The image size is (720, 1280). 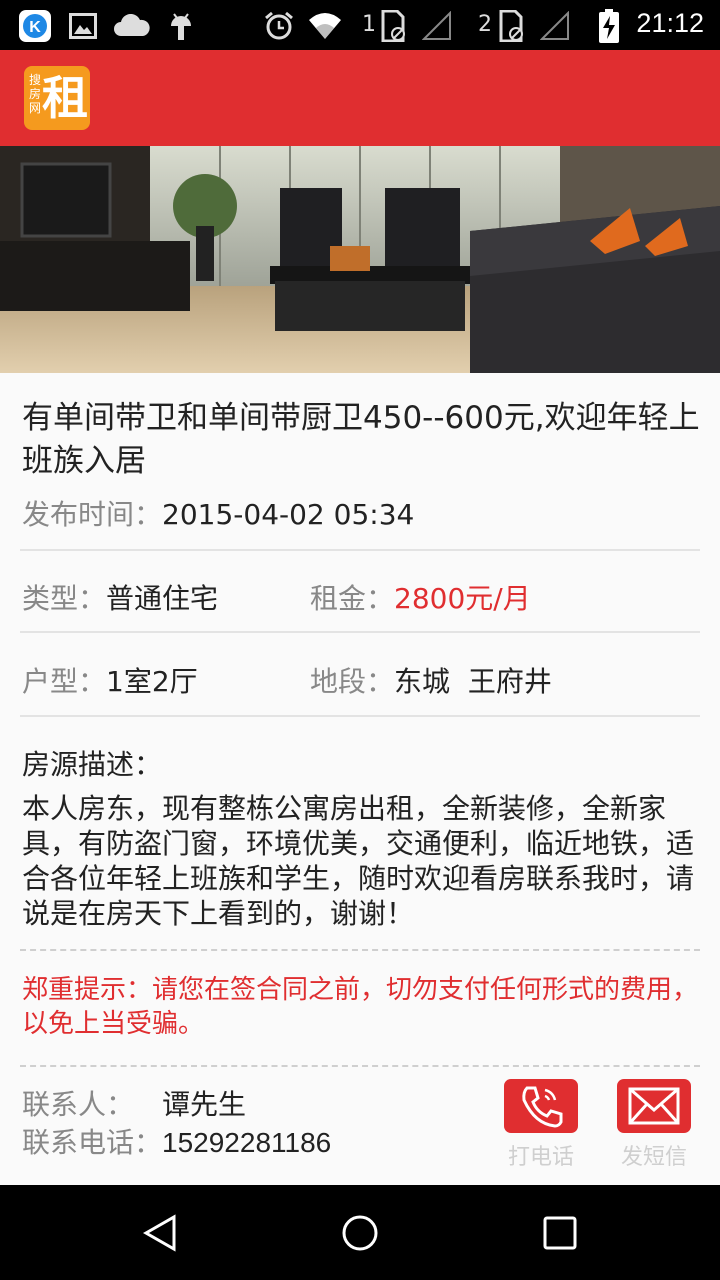 What do you see at coordinates (560, 1235) in the screenshot?
I see `recents-icon` at bounding box center [560, 1235].